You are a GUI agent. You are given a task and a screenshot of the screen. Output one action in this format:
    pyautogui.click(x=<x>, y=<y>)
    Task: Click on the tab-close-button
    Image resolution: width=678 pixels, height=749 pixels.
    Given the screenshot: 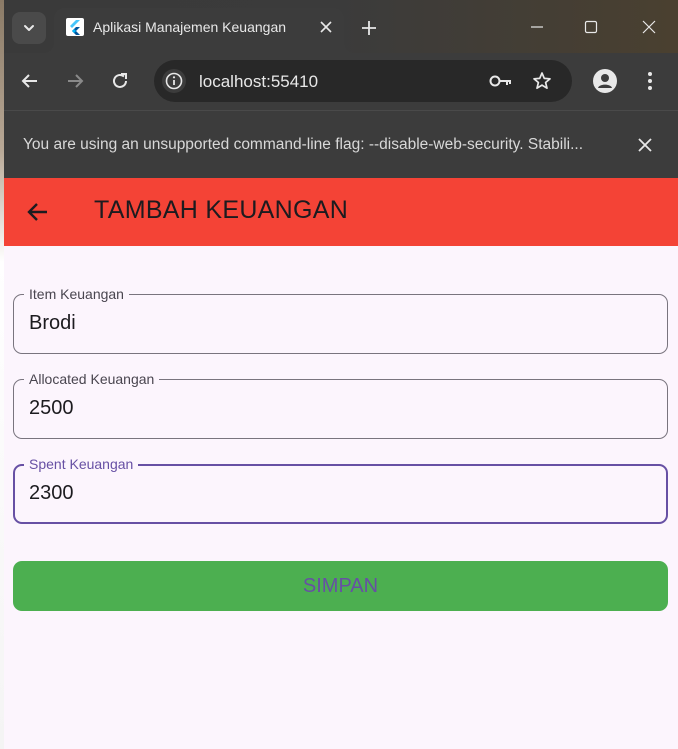 What is the action you would take?
    pyautogui.click(x=326, y=27)
    